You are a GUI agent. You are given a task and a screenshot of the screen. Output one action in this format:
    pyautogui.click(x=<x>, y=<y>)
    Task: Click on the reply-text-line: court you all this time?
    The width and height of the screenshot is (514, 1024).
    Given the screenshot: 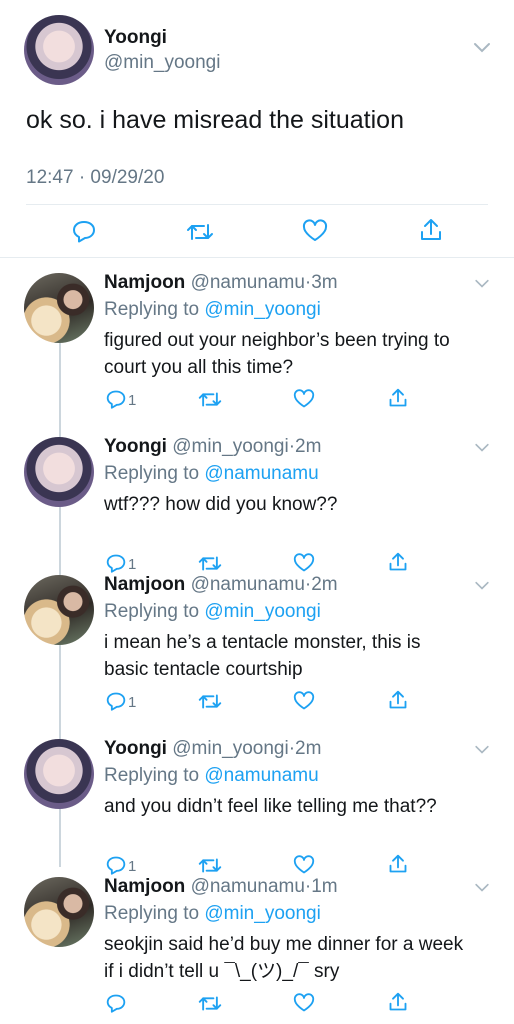 What is the action you would take?
    pyautogui.click(x=199, y=367)
    